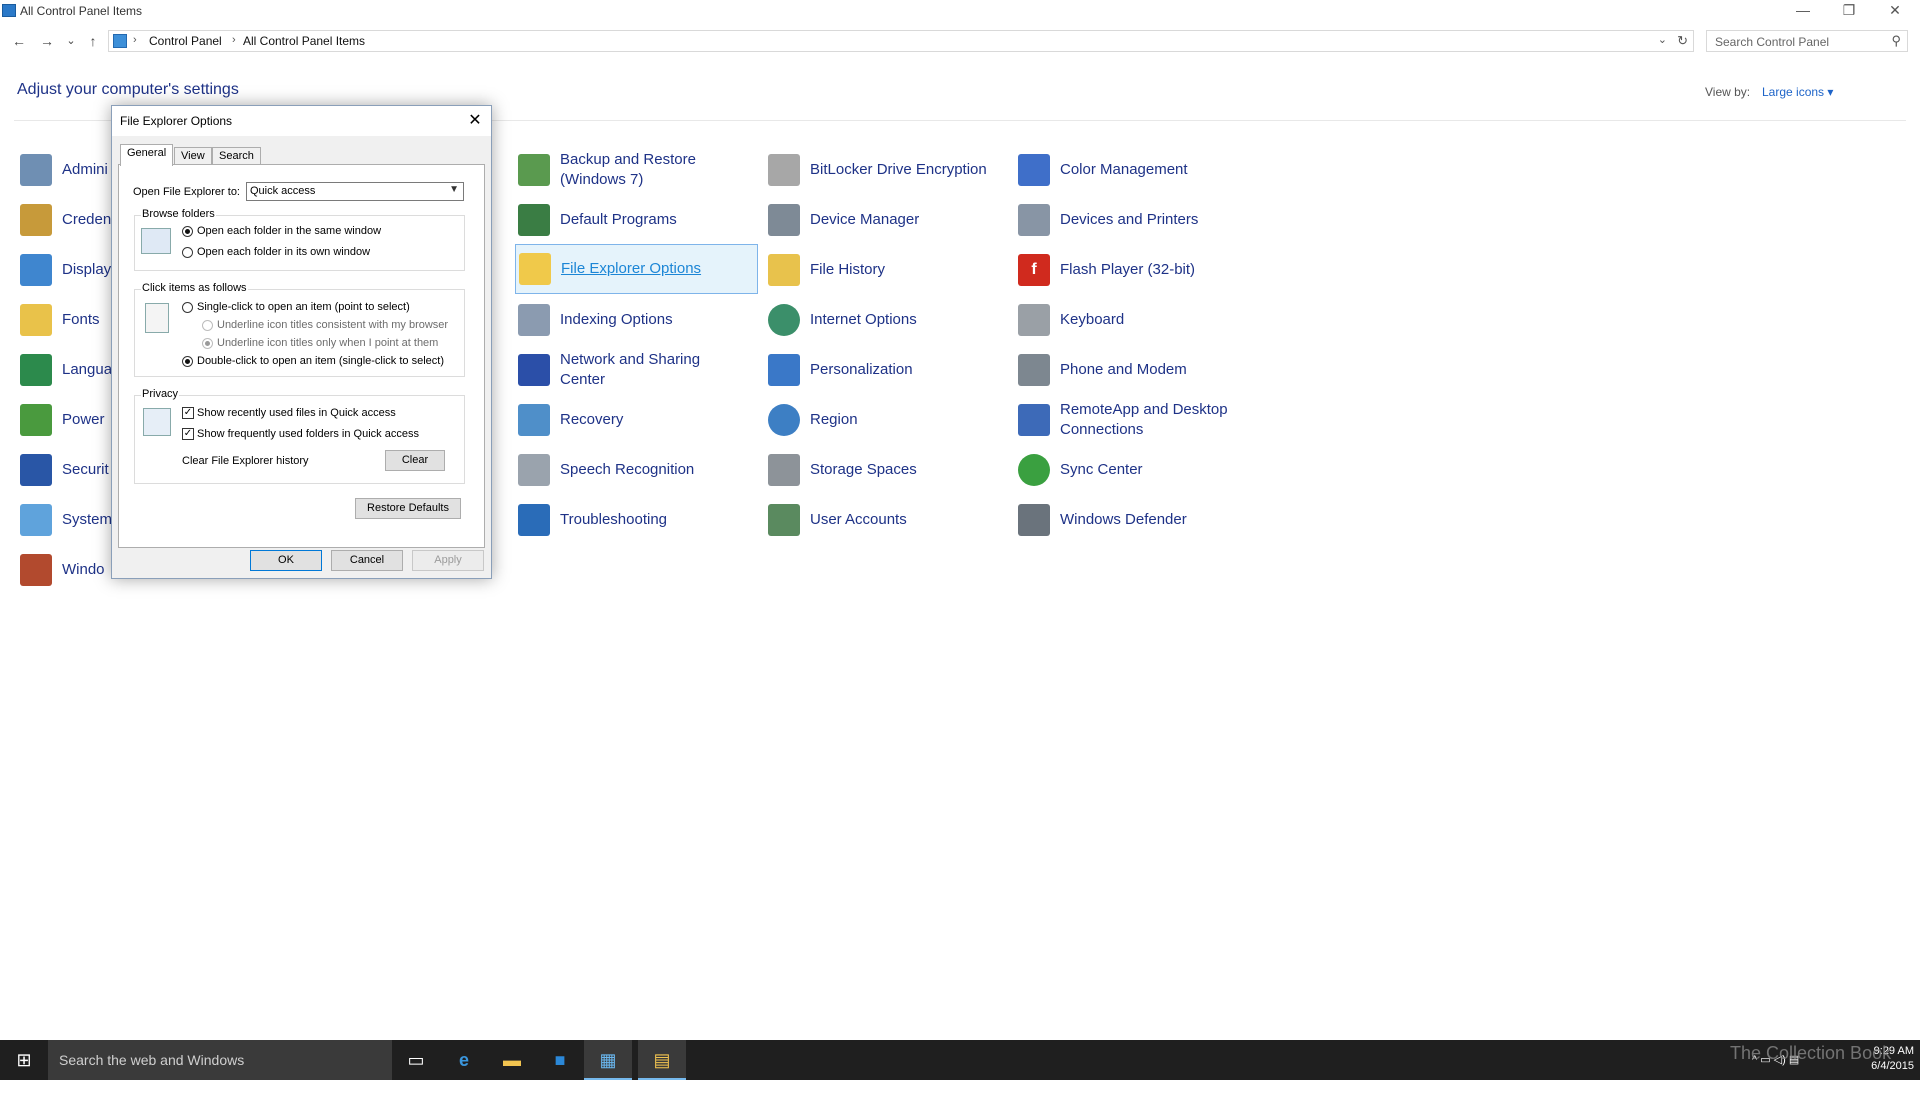 The width and height of the screenshot is (1920, 1093). Describe the element at coordinates (355, 191) in the screenshot. I see `open-to-select: Quick access ▼` at that location.